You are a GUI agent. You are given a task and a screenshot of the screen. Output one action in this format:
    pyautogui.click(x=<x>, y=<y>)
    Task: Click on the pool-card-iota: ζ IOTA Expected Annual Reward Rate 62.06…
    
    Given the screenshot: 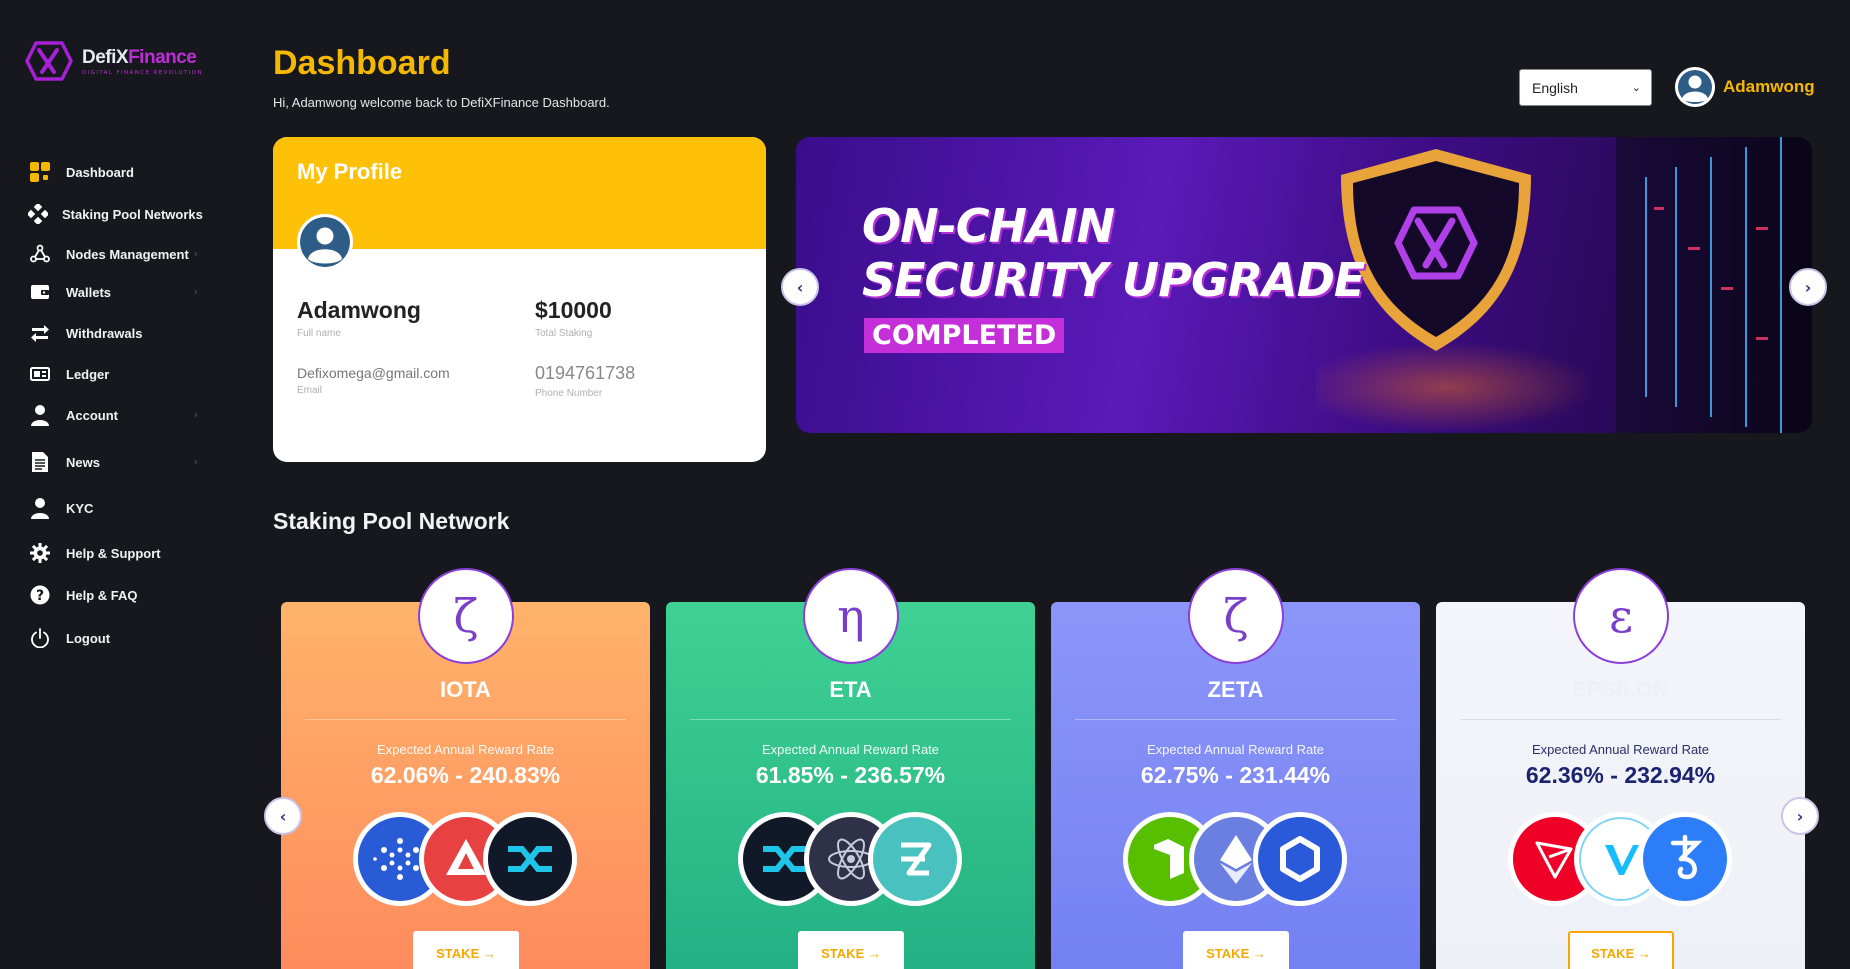 What is the action you would take?
    pyautogui.click(x=465, y=768)
    